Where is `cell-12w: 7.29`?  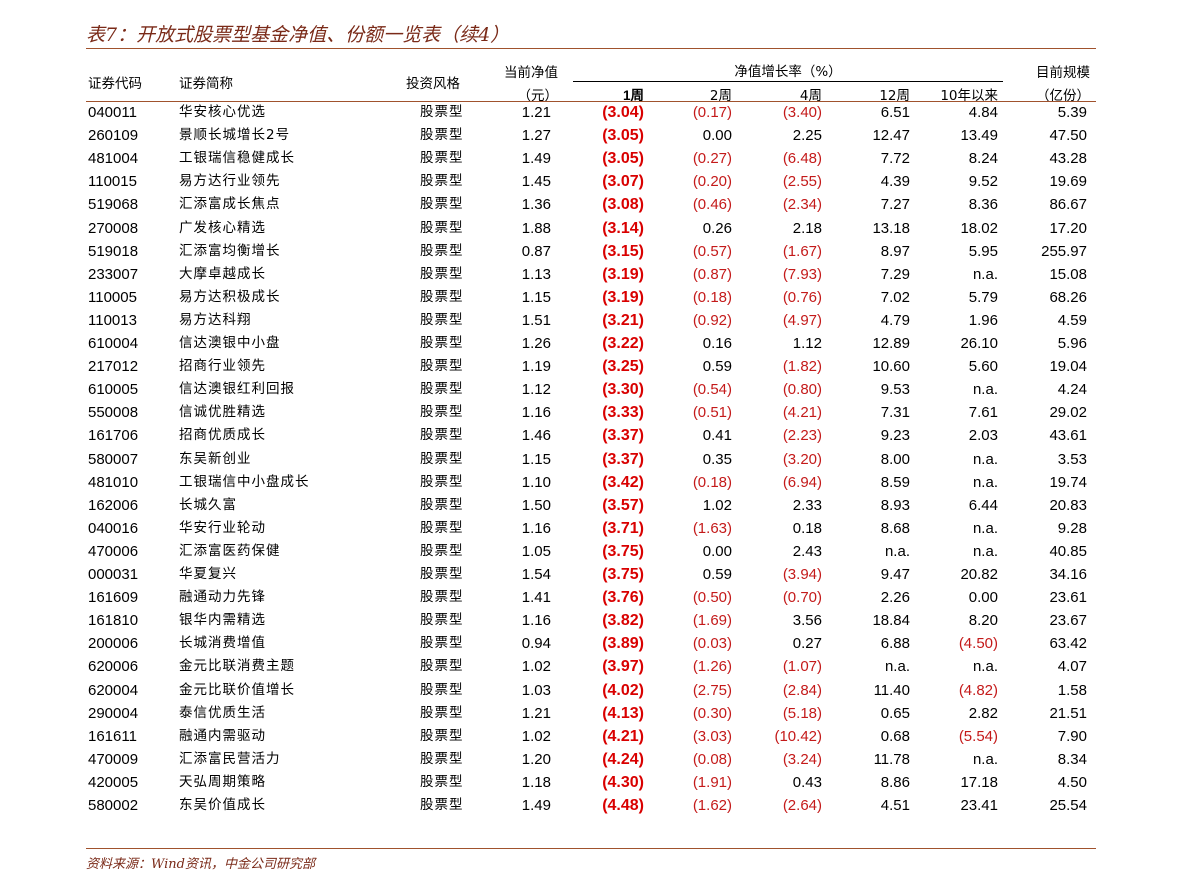
cell-12w: 7.29 is located at coordinates (895, 274).